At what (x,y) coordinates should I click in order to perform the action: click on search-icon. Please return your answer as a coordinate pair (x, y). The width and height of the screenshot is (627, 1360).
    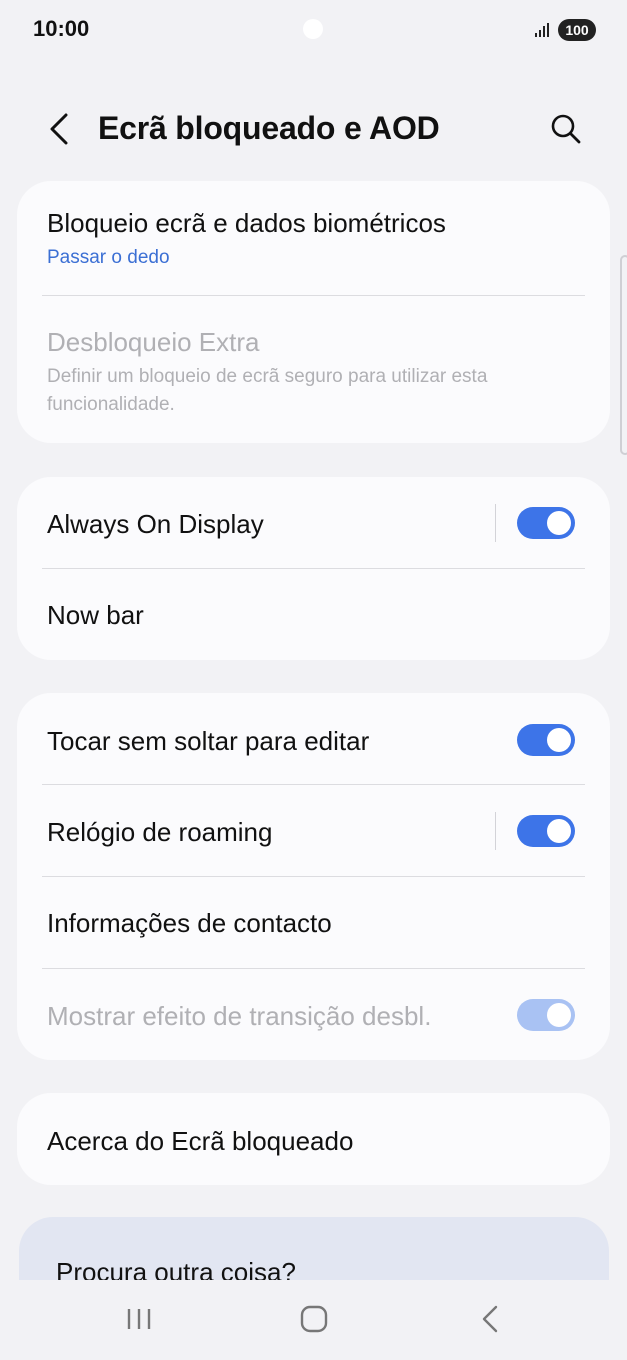
    Looking at the image, I should click on (566, 129).